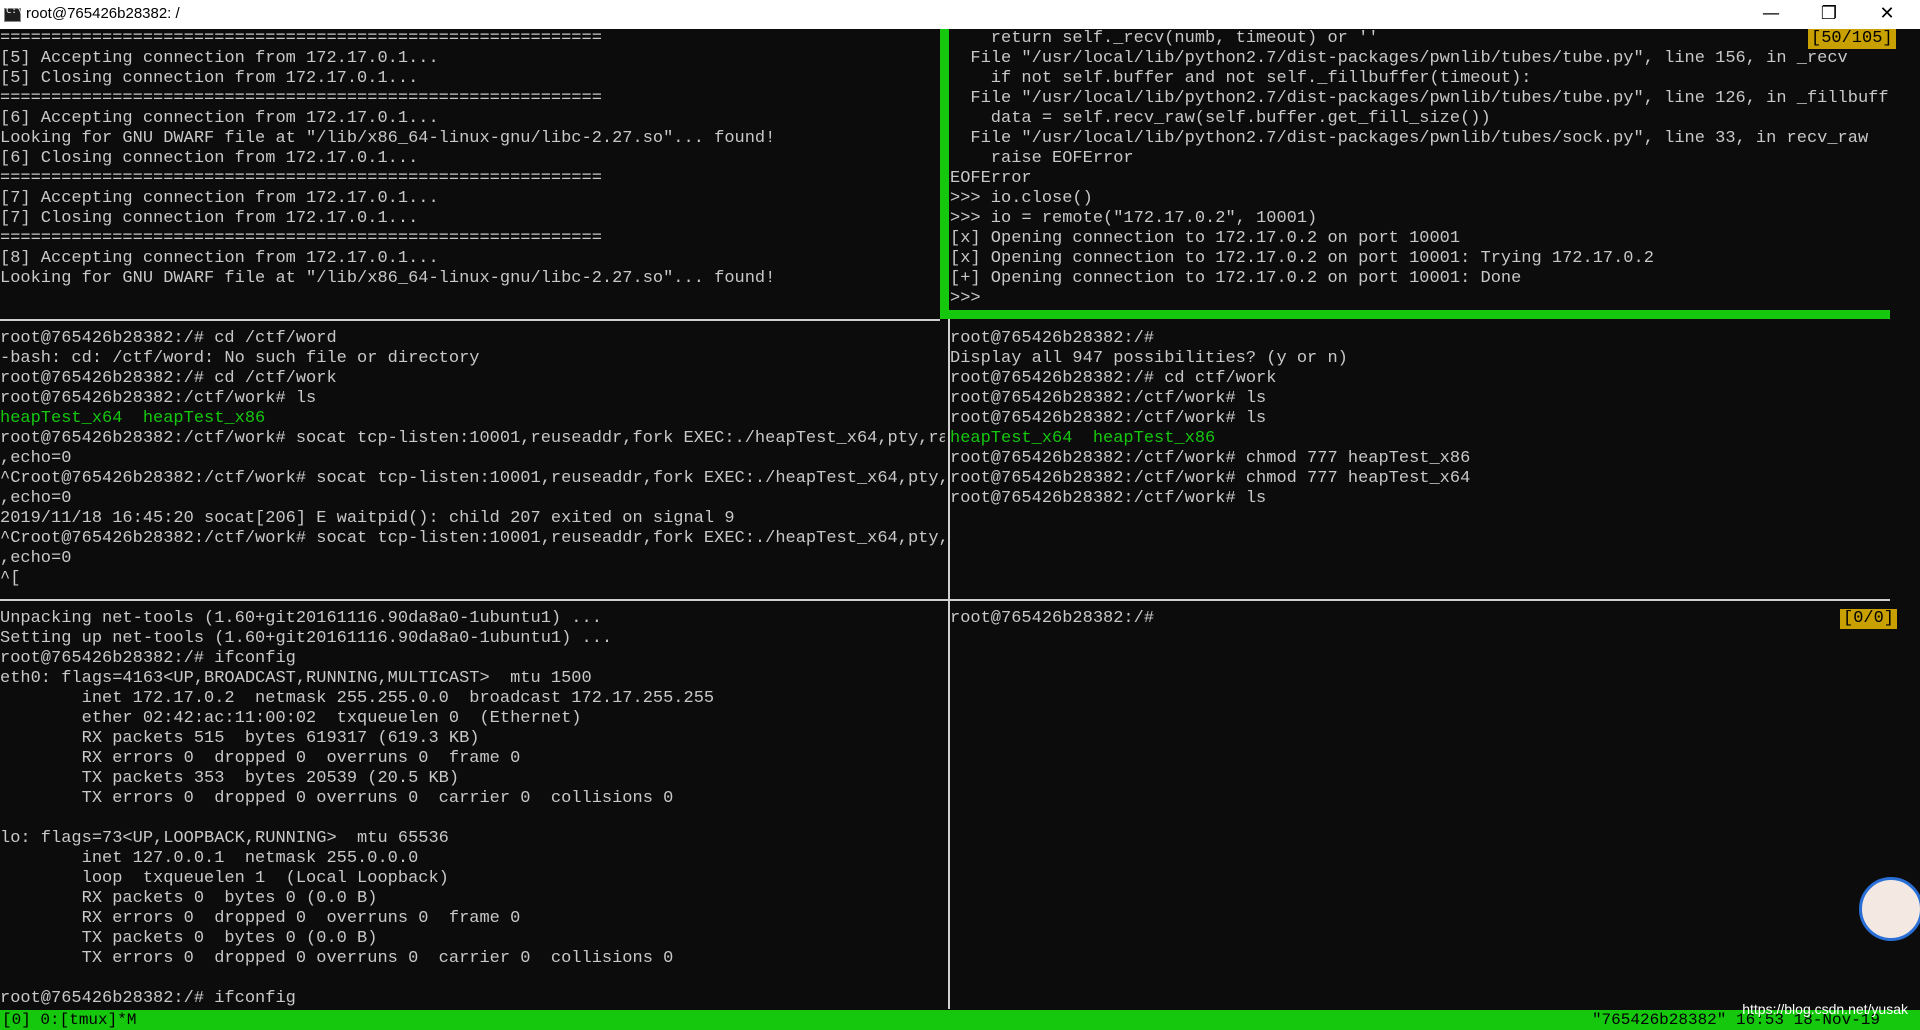  What do you see at coordinates (1771, 14) in the screenshot?
I see `minimize-button: —` at bounding box center [1771, 14].